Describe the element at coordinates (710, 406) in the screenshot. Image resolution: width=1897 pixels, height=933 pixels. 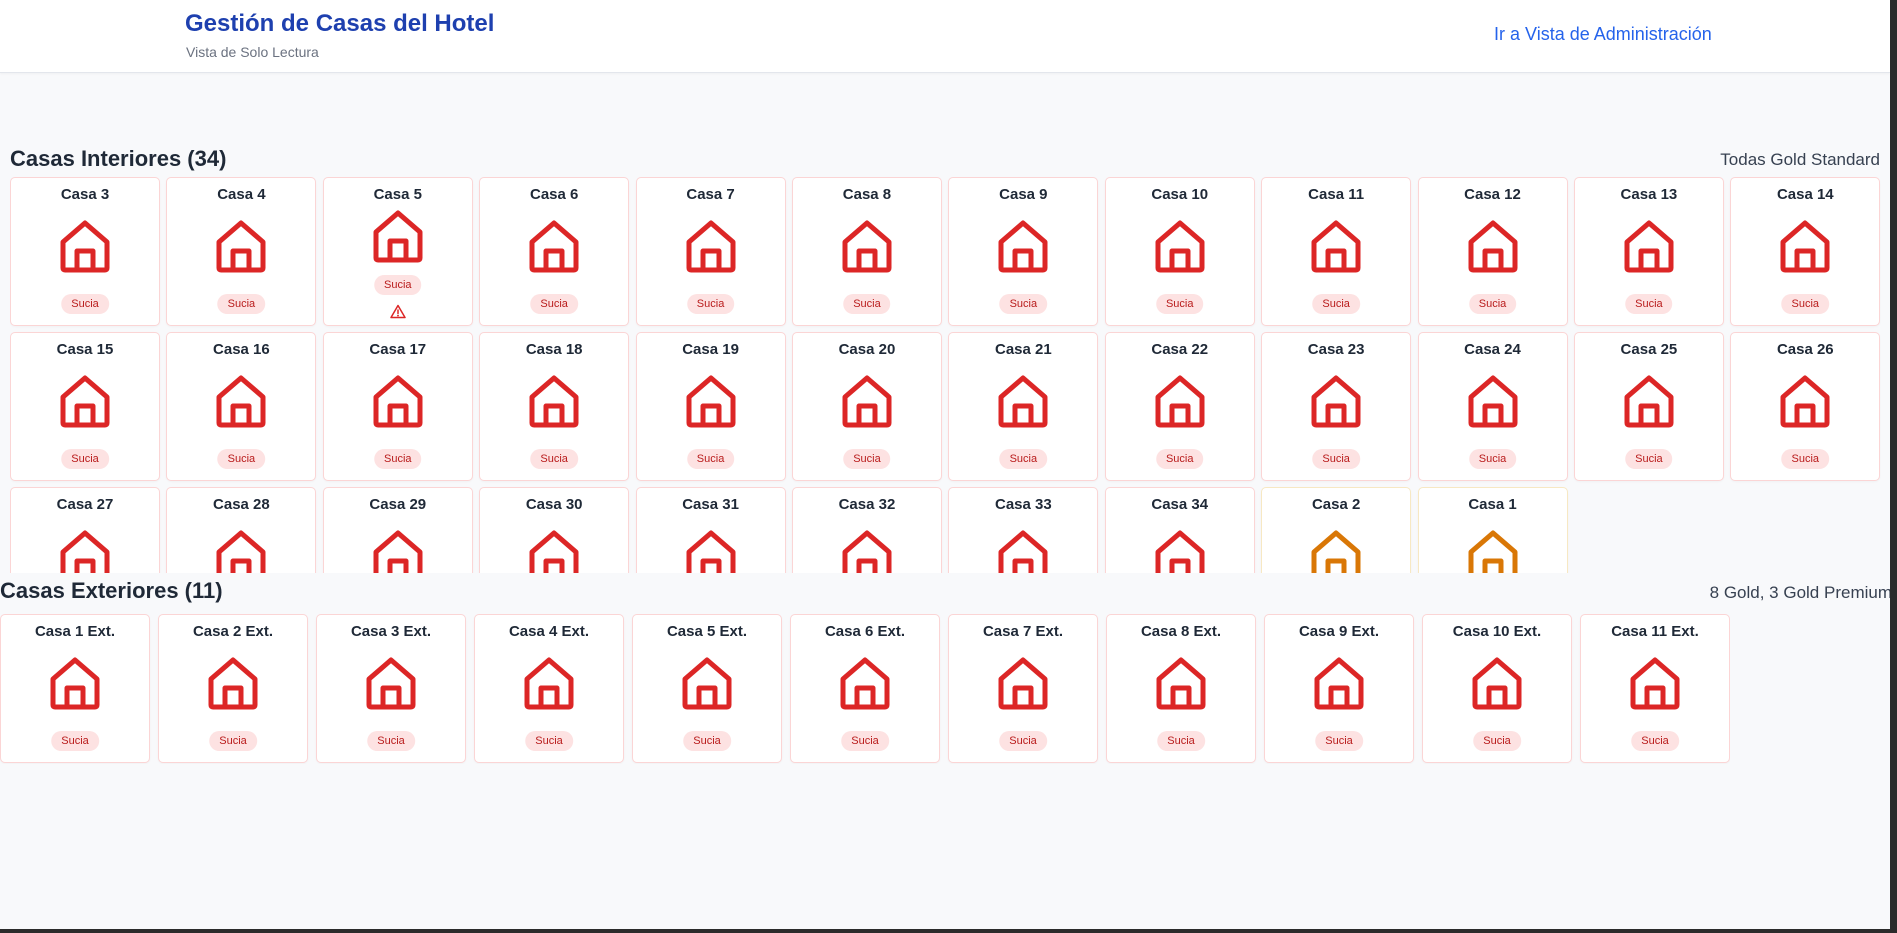
I see `house-card: Casa 19 Sucia` at that location.